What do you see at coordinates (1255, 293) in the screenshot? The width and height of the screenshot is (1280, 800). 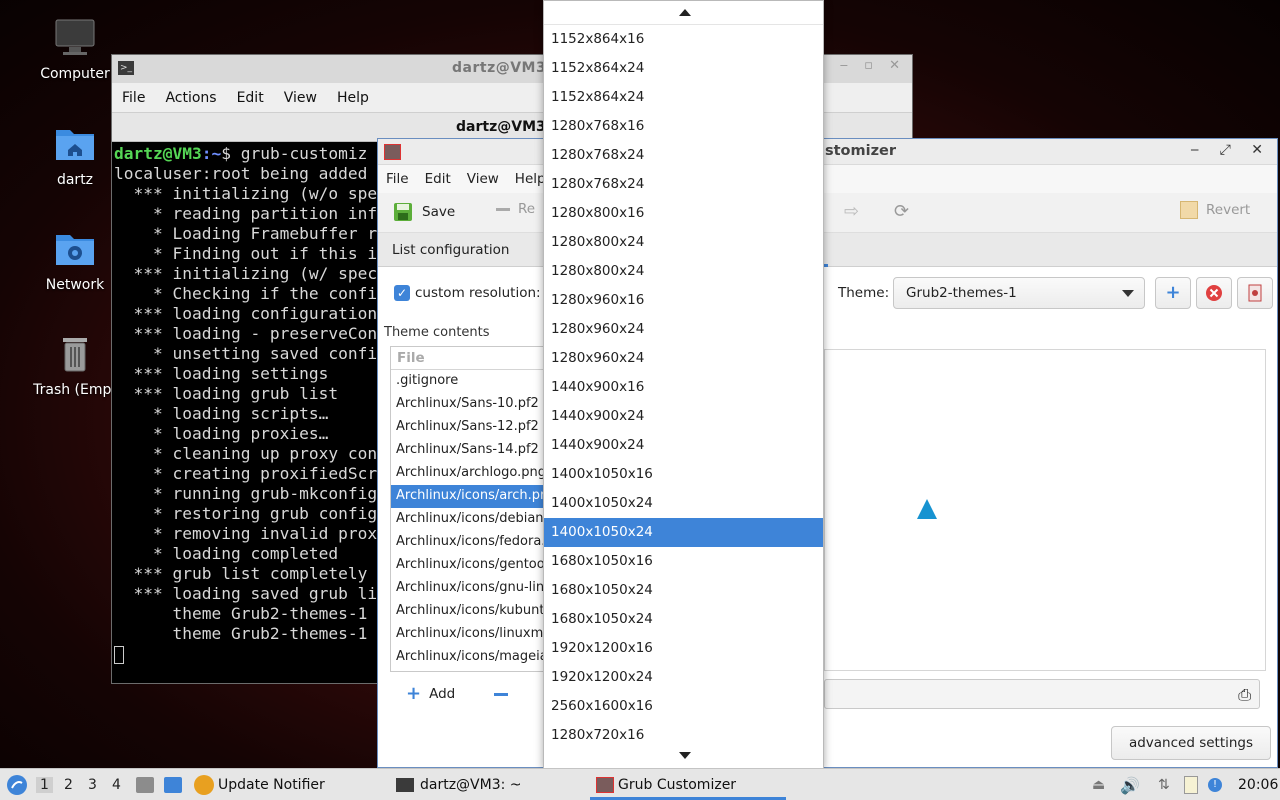 I see `theme-info-button` at bounding box center [1255, 293].